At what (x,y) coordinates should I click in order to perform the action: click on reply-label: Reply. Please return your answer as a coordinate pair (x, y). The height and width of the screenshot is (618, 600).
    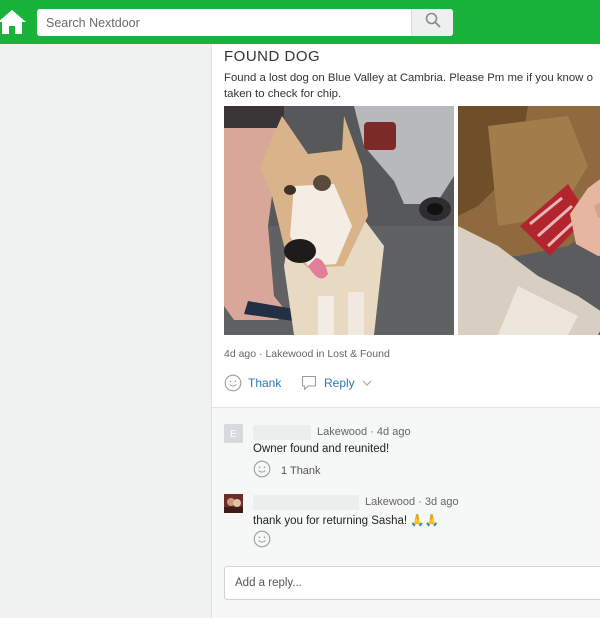
    Looking at the image, I should click on (339, 383).